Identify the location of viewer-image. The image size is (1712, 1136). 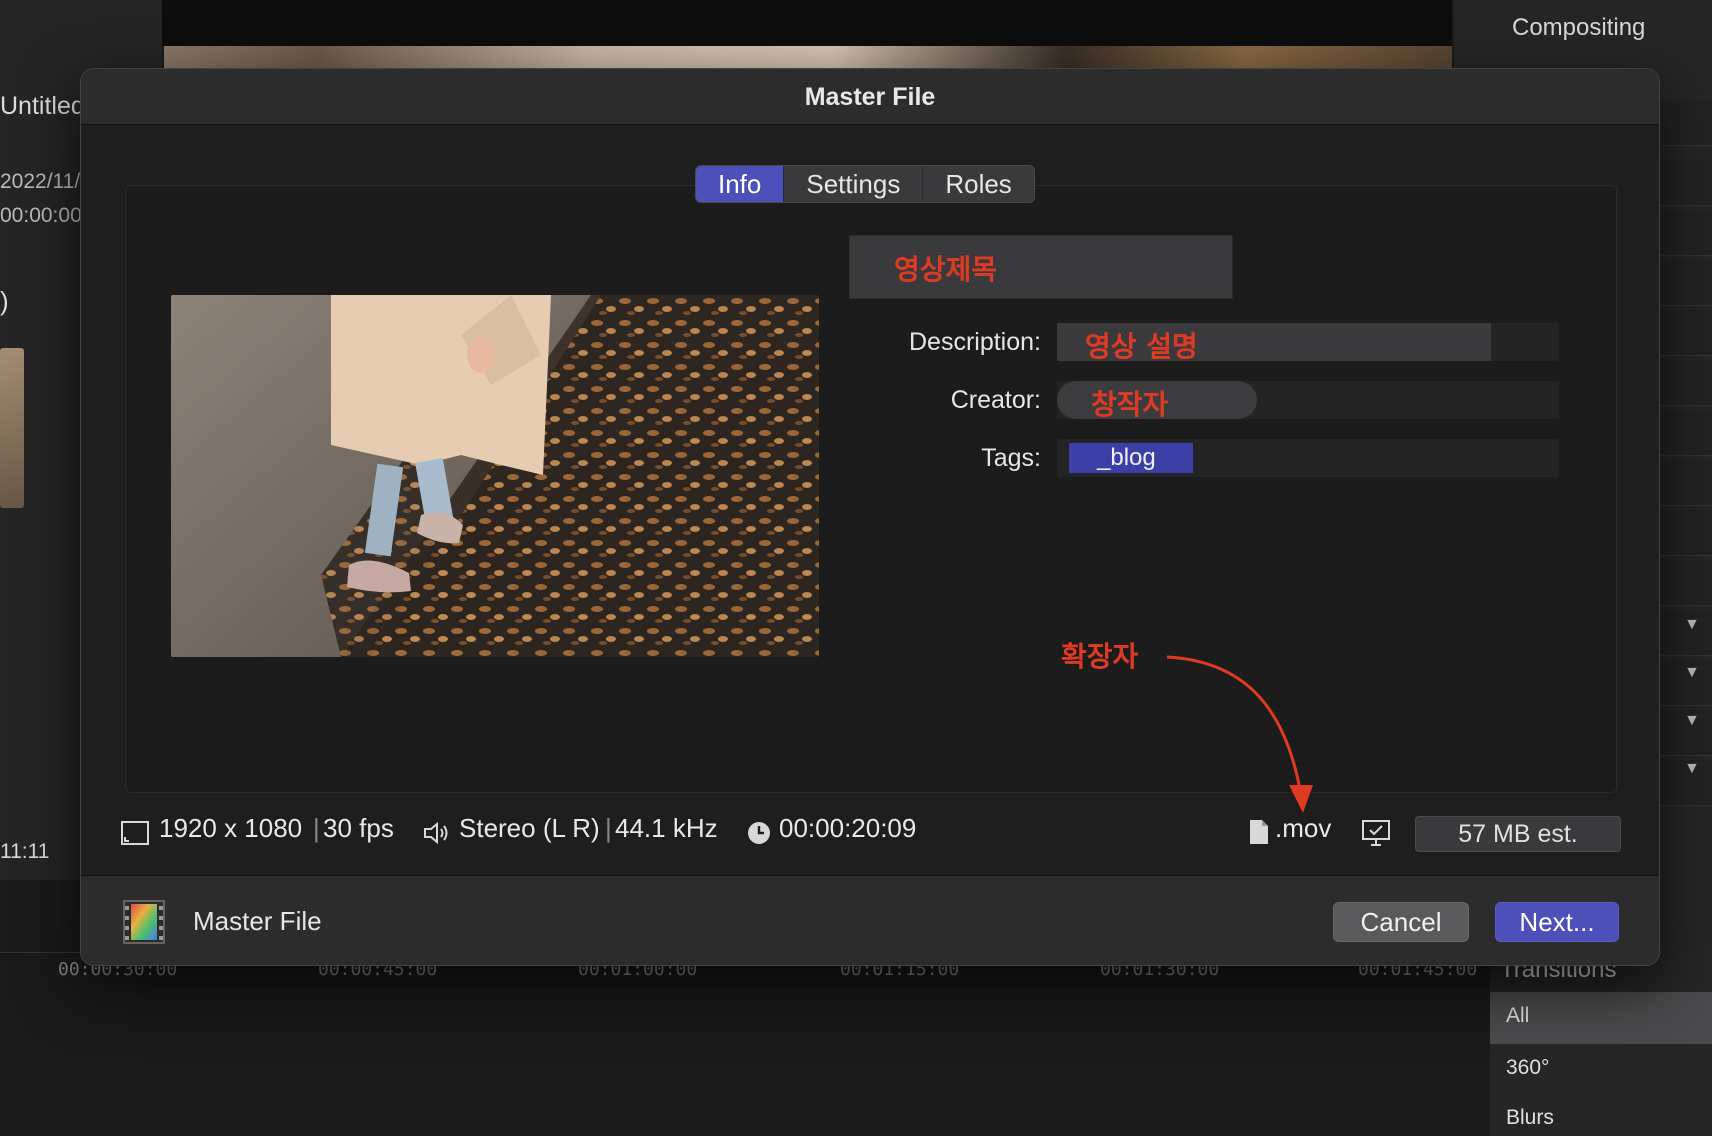
(808, 58).